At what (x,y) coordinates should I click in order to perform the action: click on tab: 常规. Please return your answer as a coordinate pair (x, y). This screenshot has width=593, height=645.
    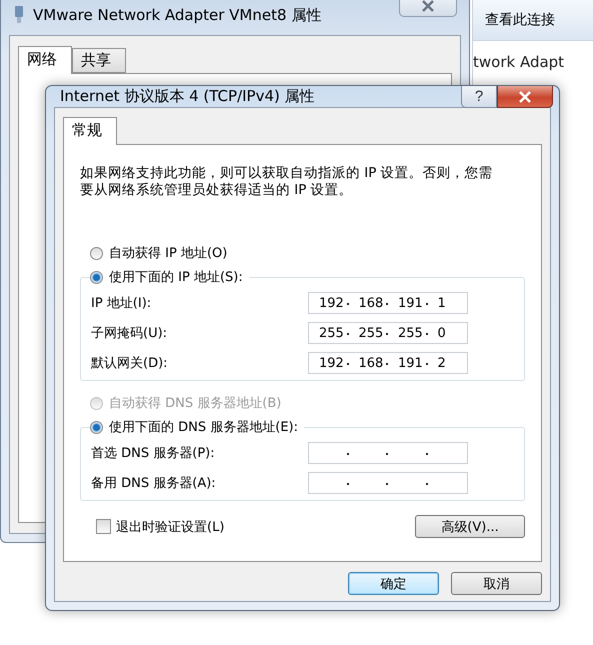
    Looking at the image, I should click on (90, 131).